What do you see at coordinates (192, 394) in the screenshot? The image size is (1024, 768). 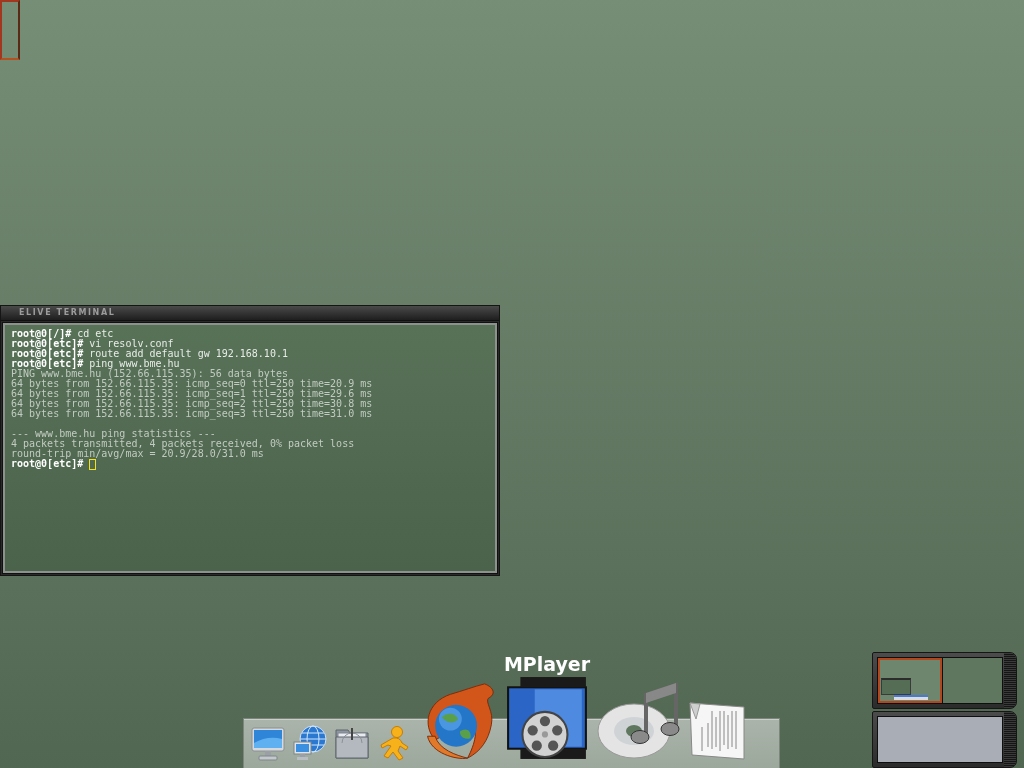 I see `terminal-line: 64 bytes from 152.66.115.35: icmp_seq=1 ttl=250 time=29.6 ms` at bounding box center [192, 394].